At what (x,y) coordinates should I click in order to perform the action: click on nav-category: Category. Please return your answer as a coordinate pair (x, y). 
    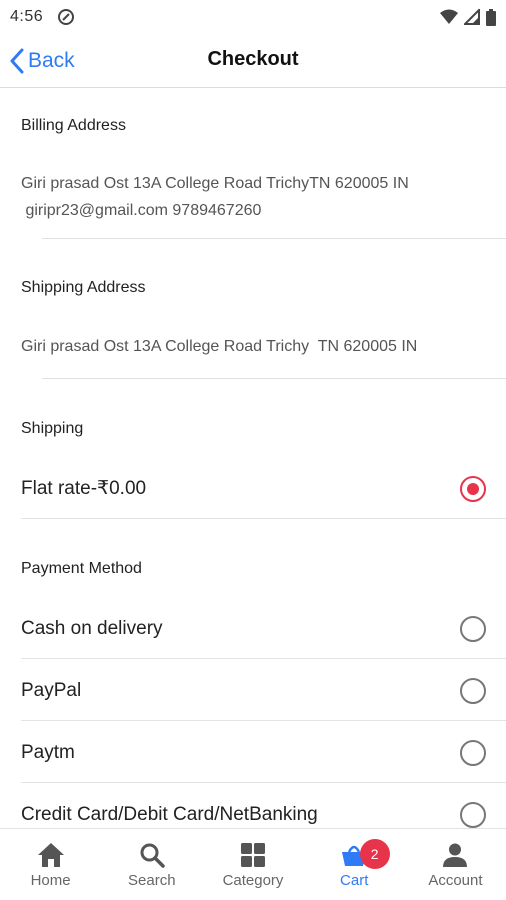
    Looking at the image, I should click on (252, 864).